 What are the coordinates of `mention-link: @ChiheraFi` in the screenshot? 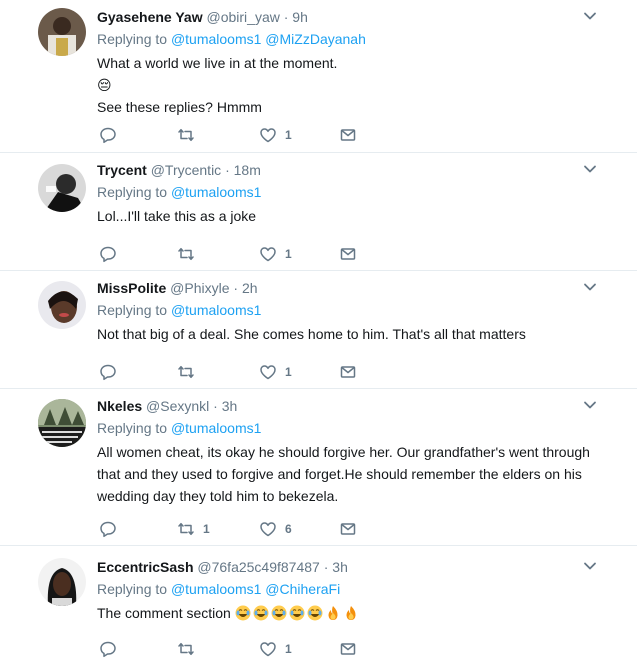 It's located at (302, 589).